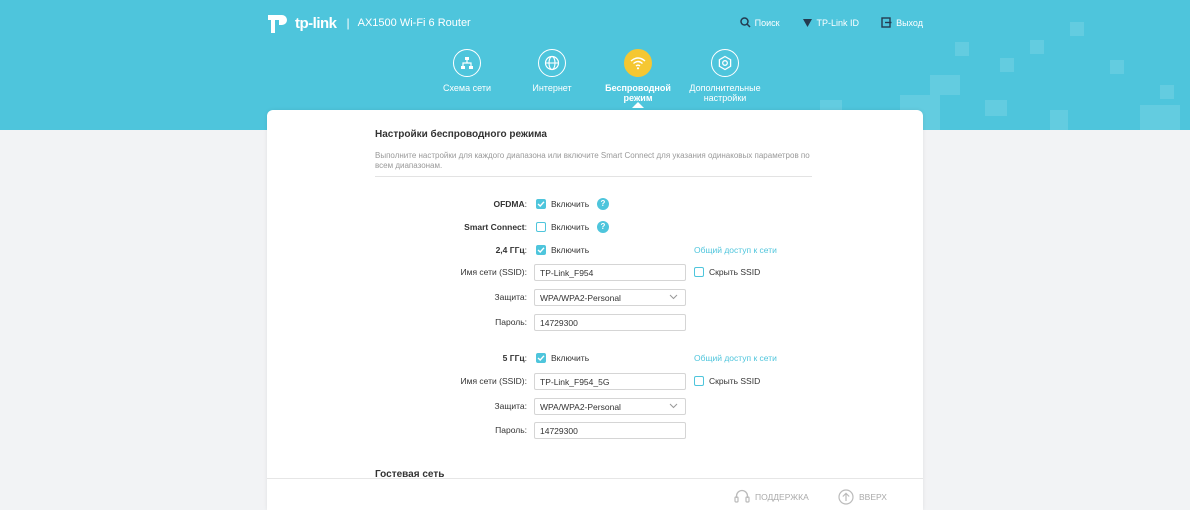  What do you see at coordinates (725, 63) in the screenshot?
I see `gear-icon` at bounding box center [725, 63].